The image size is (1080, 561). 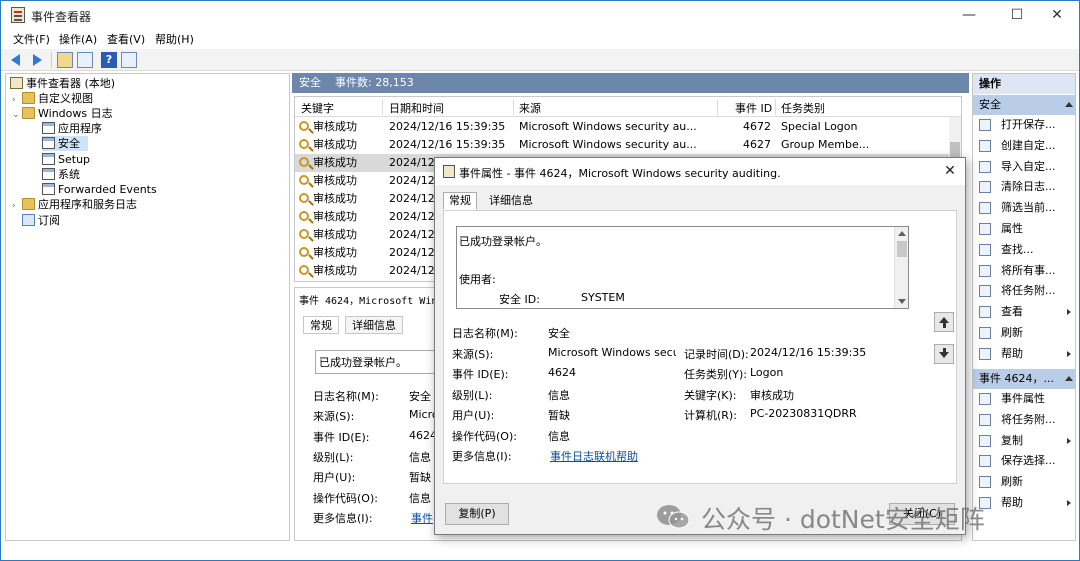 What do you see at coordinates (41, 220) in the screenshot?
I see `tree-item-subscriptions: 订阅` at bounding box center [41, 220].